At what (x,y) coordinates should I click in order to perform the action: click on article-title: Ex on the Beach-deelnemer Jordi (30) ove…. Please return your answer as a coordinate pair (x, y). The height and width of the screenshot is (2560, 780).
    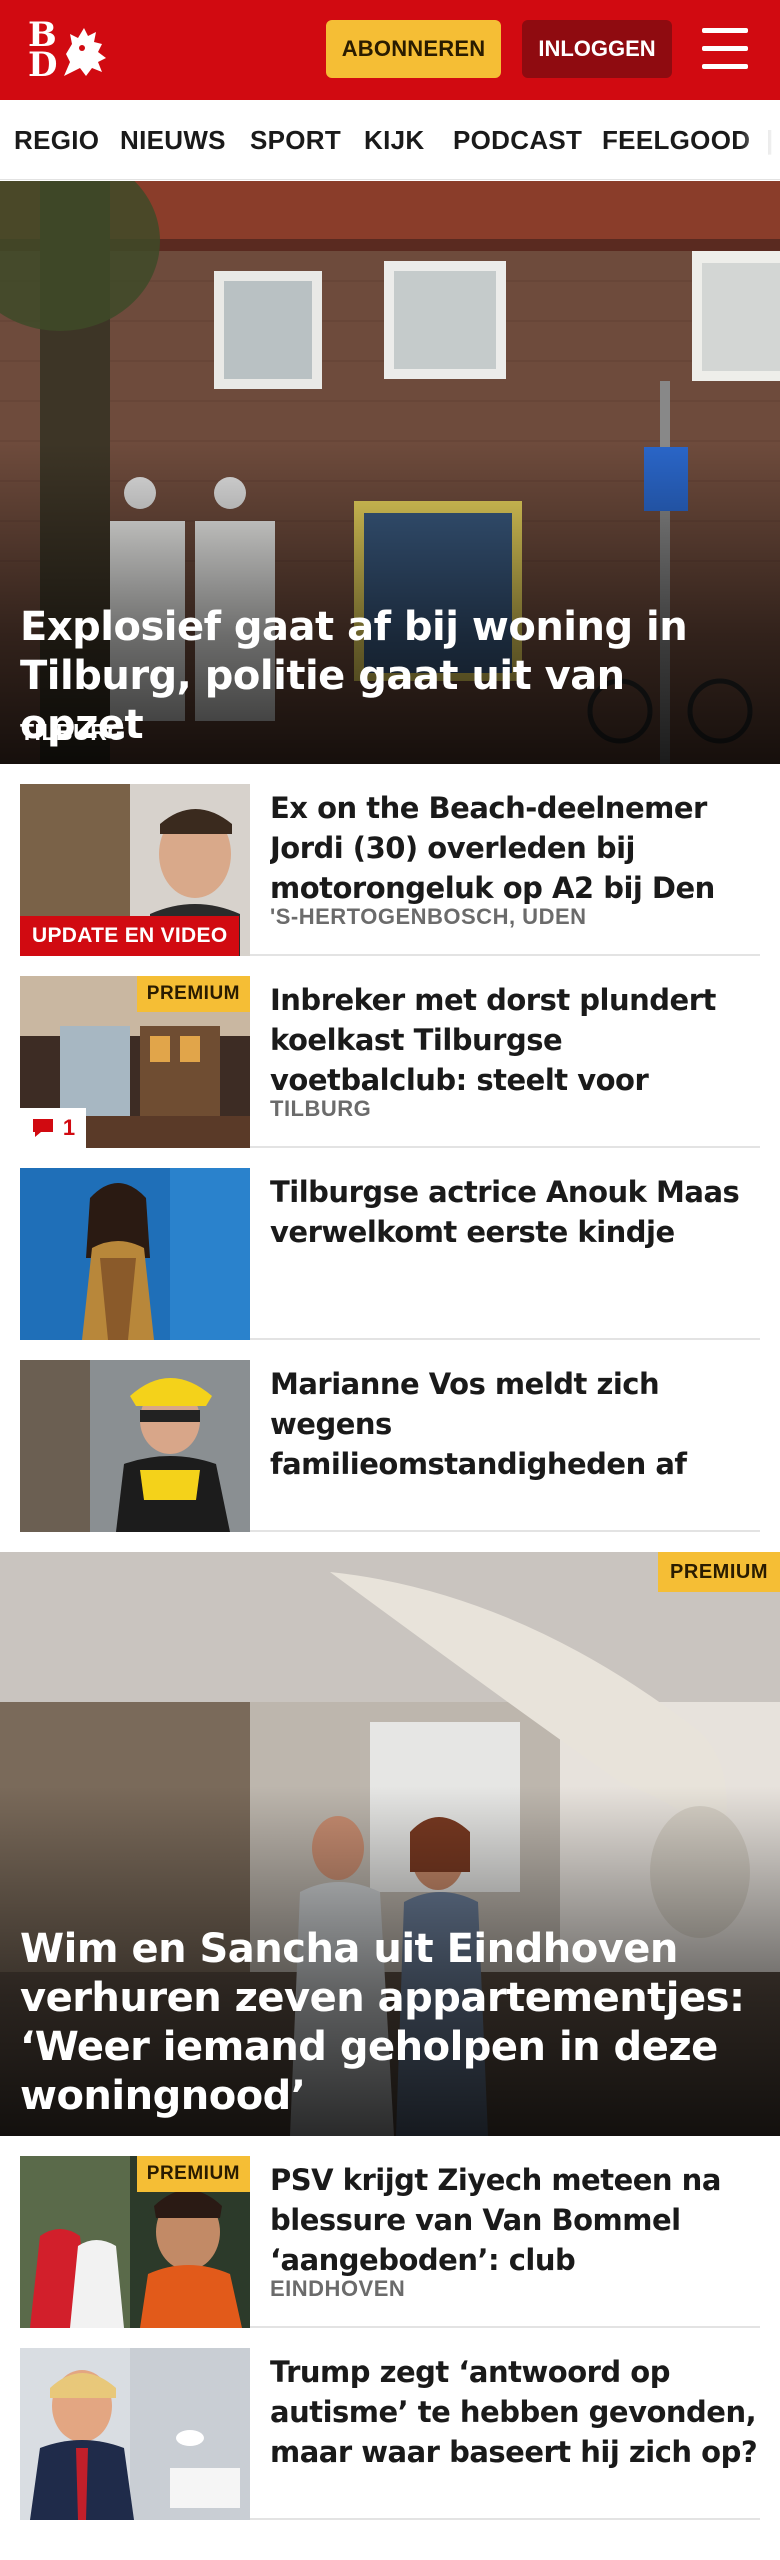
    Looking at the image, I should click on (515, 848).